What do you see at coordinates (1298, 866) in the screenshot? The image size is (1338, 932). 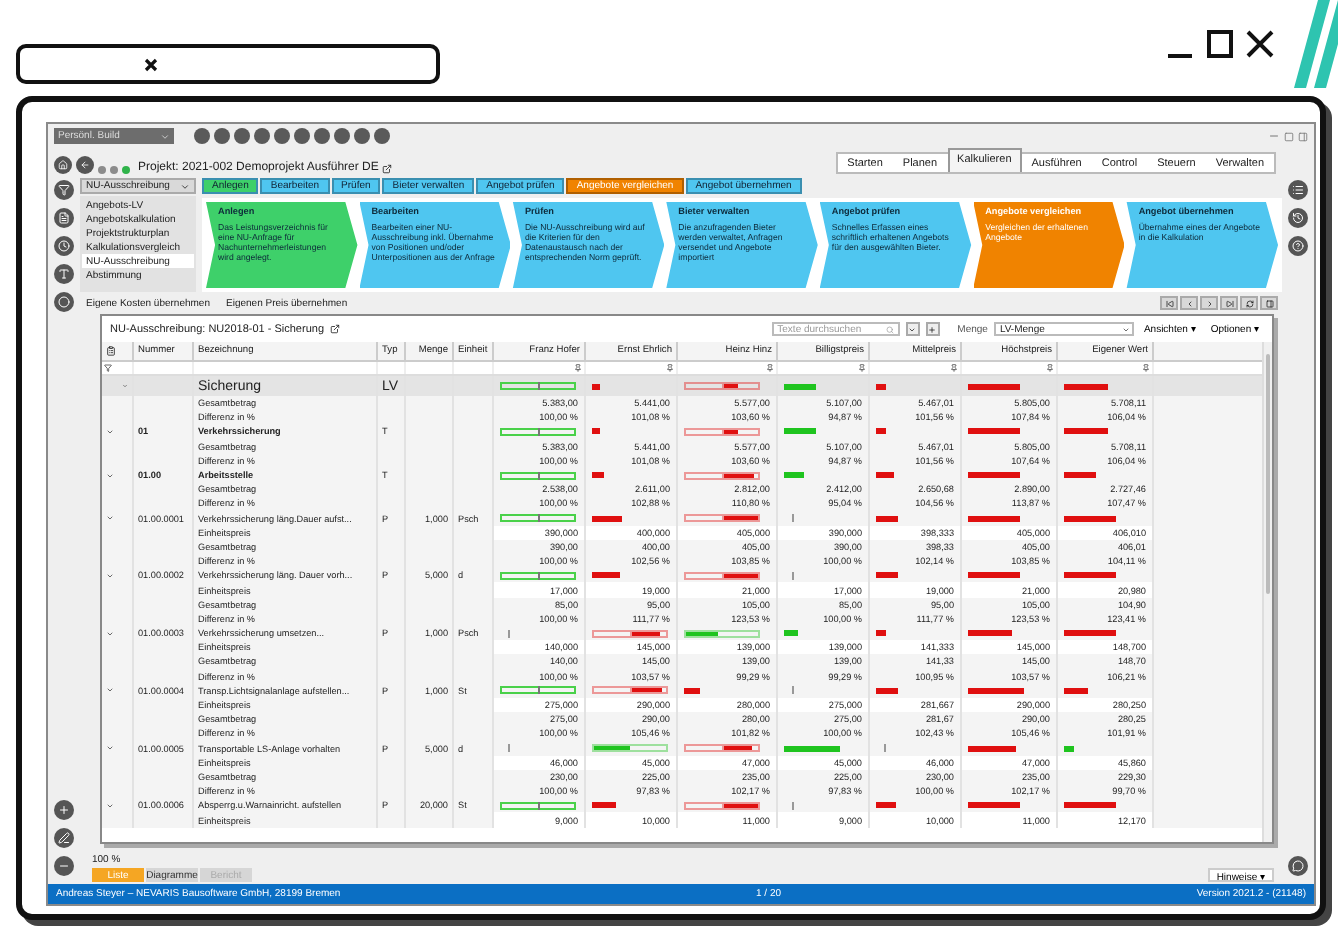 I see `chat-icon` at bounding box center [1298, 866].